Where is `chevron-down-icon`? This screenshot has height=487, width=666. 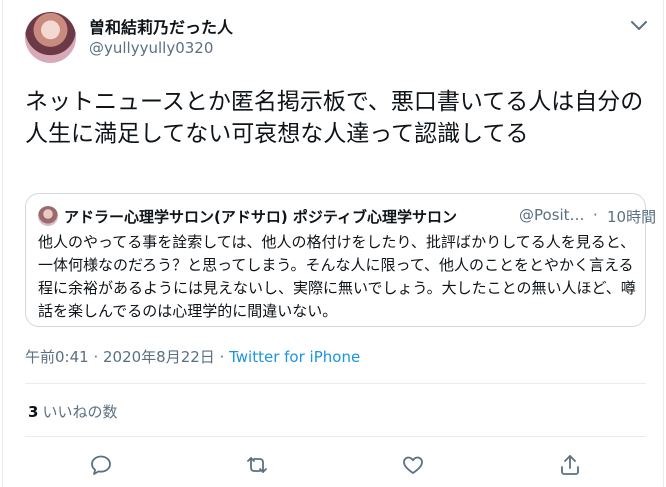 chevron-down-icon is located at coordinates (639, 26).